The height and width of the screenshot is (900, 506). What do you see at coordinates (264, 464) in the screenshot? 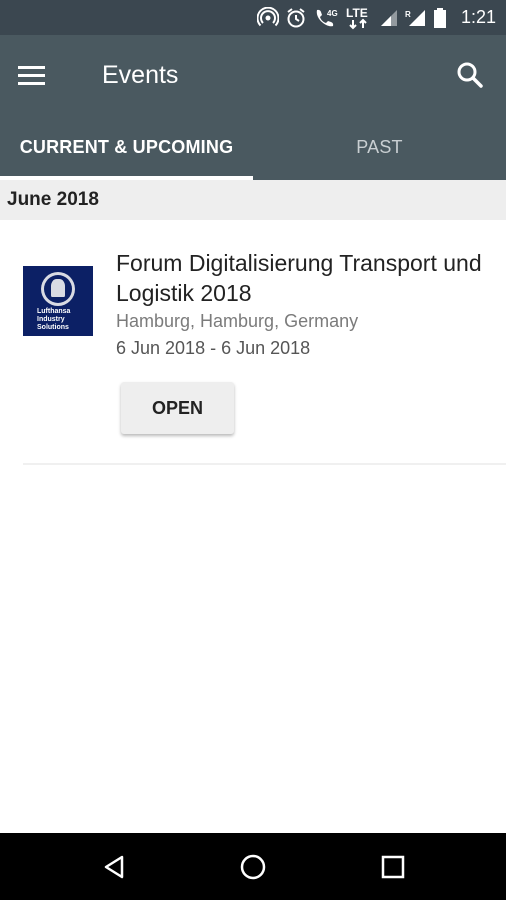
I see `divider` at bounding box center [264, 464].